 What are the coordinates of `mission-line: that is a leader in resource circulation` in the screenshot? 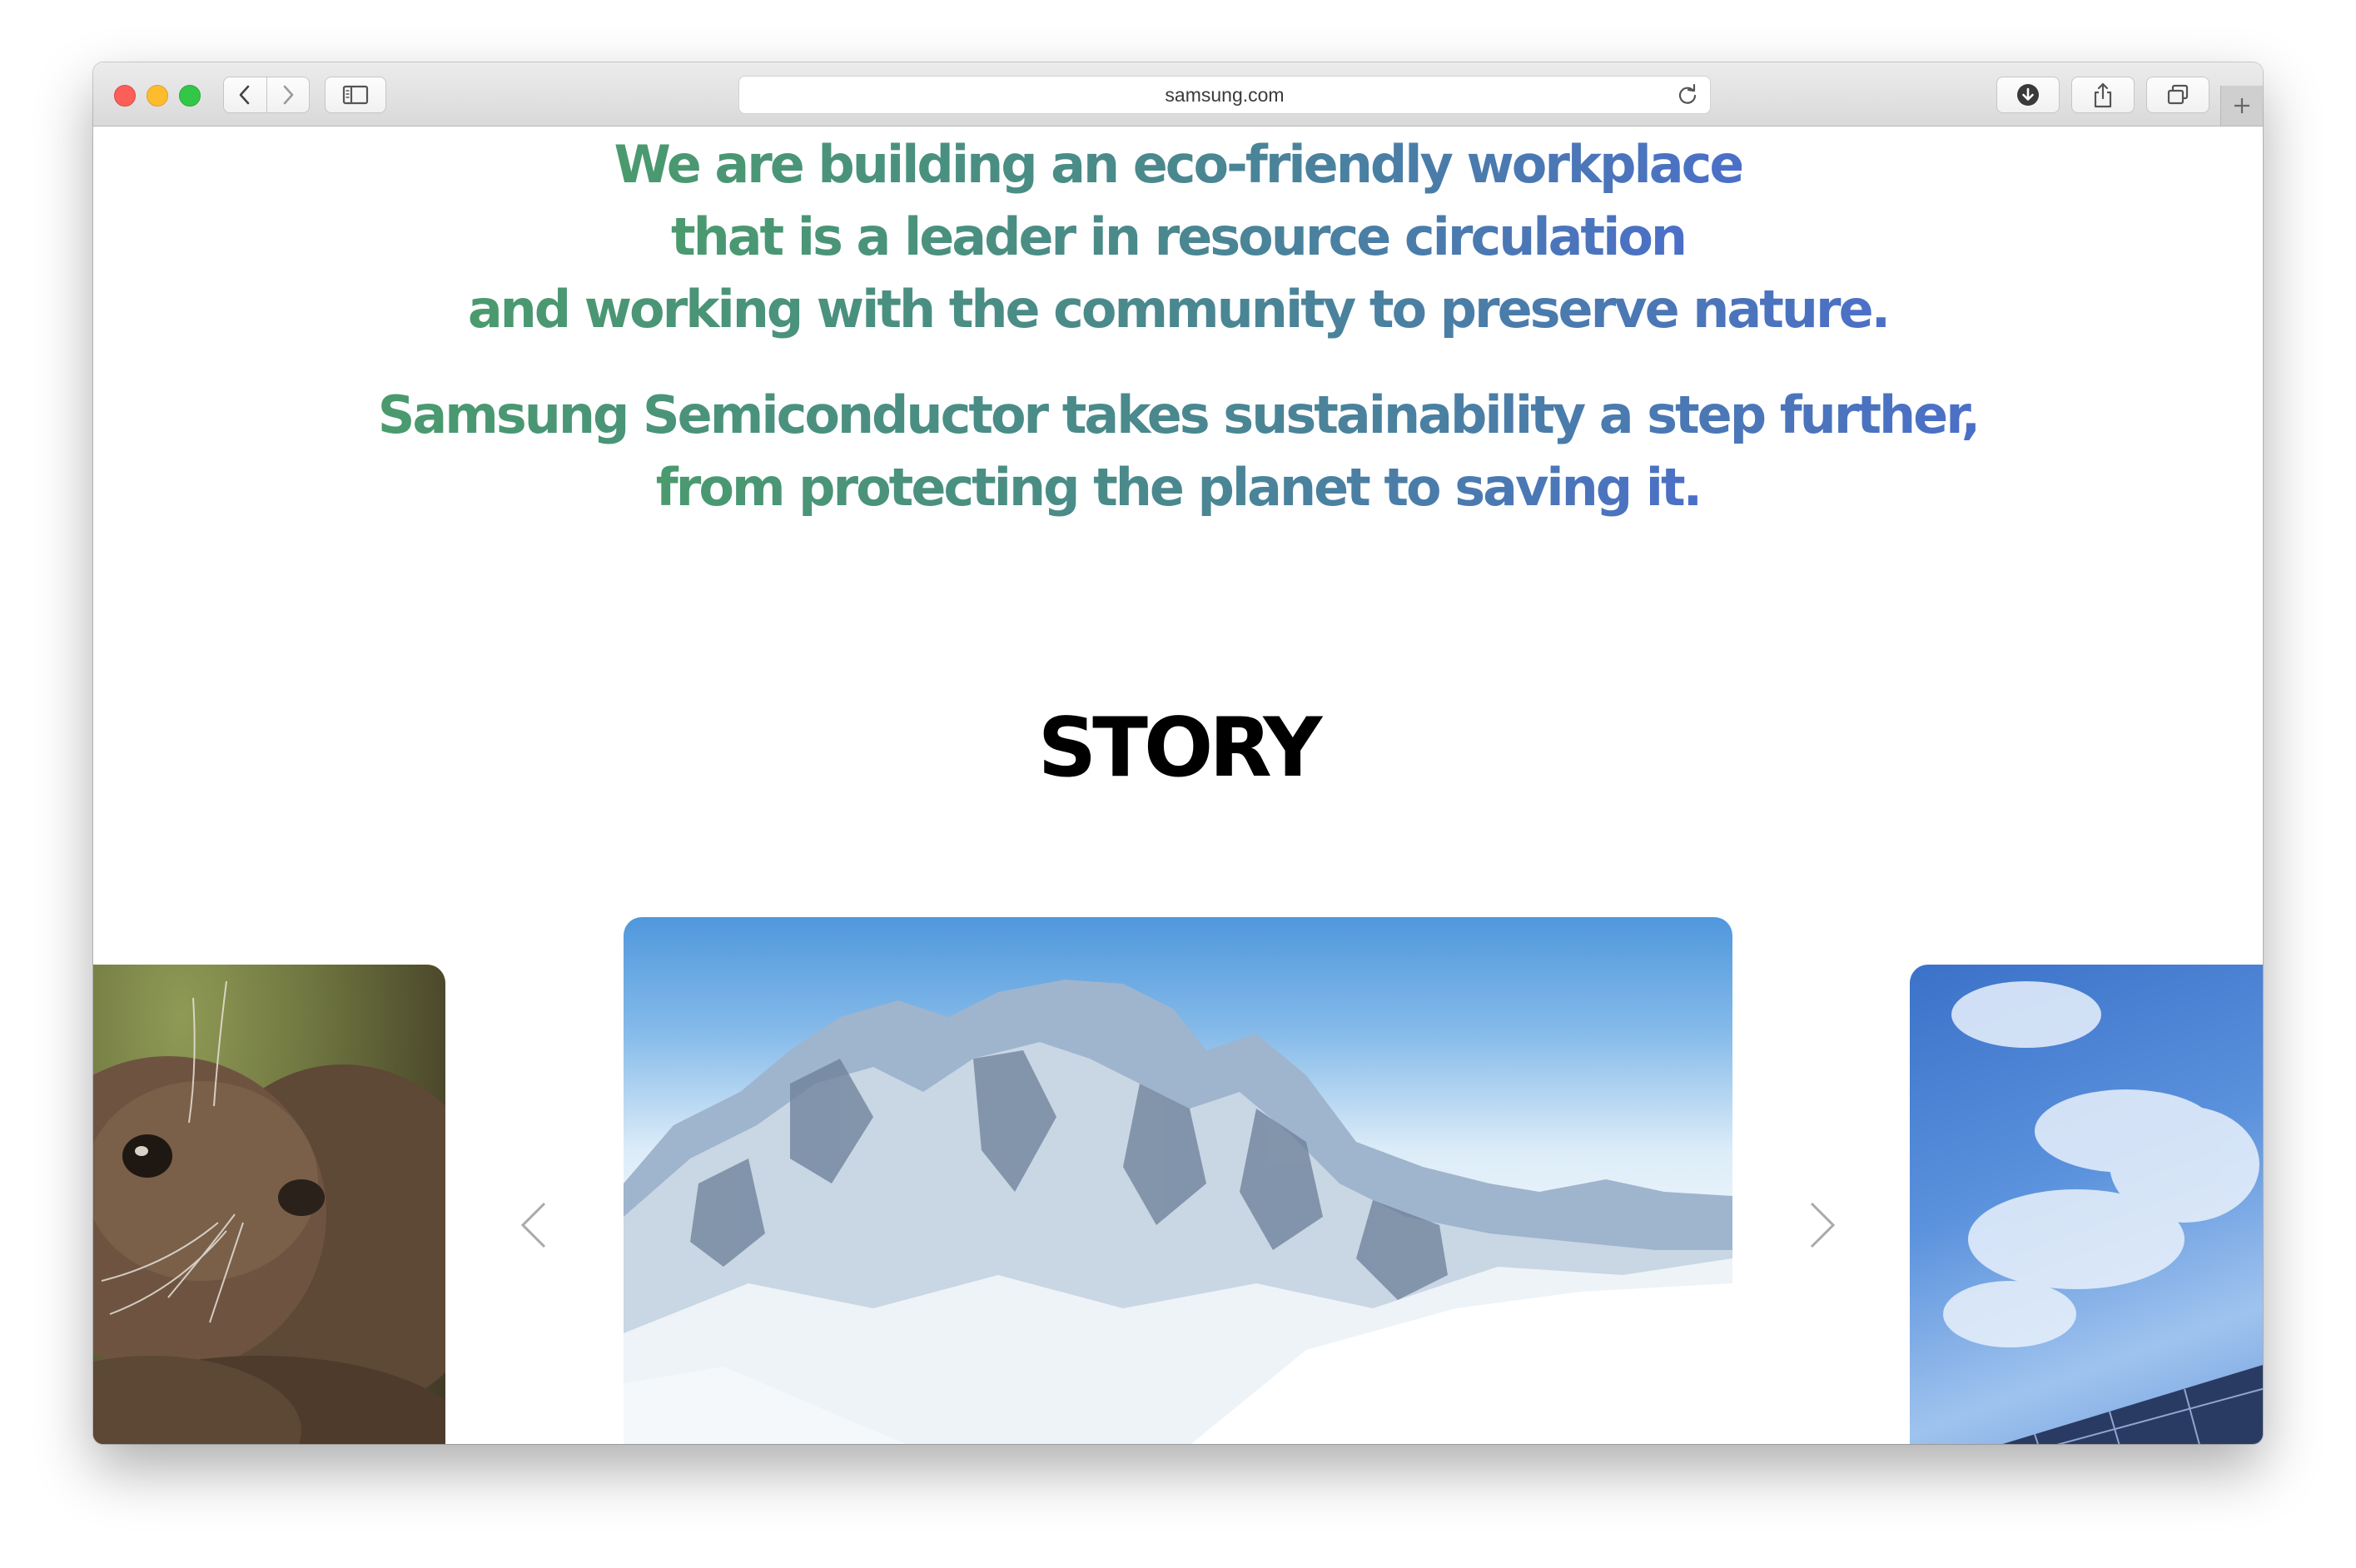 It's located at (1178, 237).